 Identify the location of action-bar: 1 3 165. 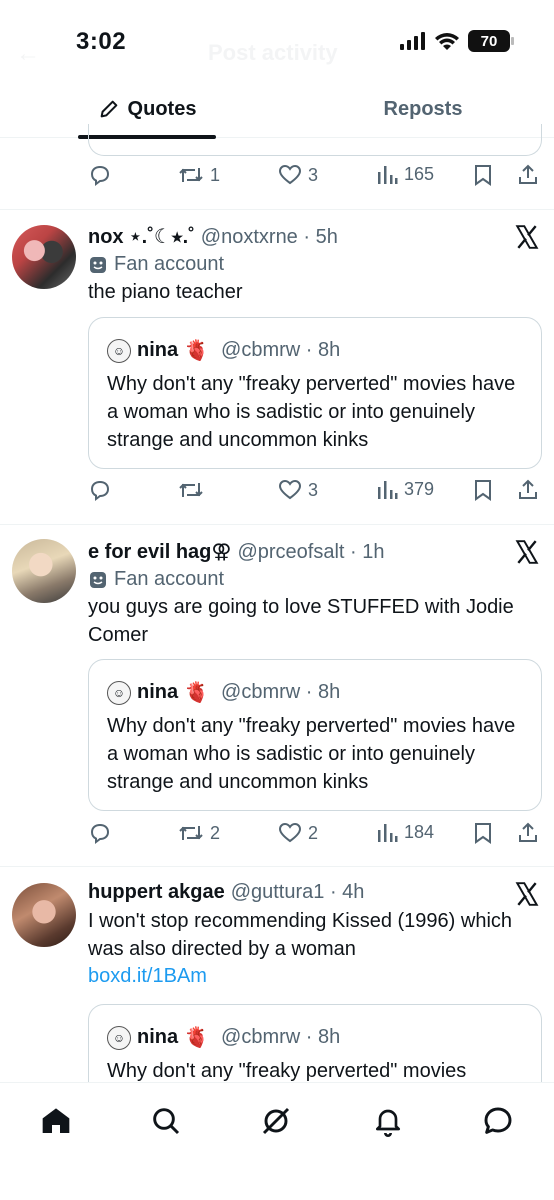
(315, 178).